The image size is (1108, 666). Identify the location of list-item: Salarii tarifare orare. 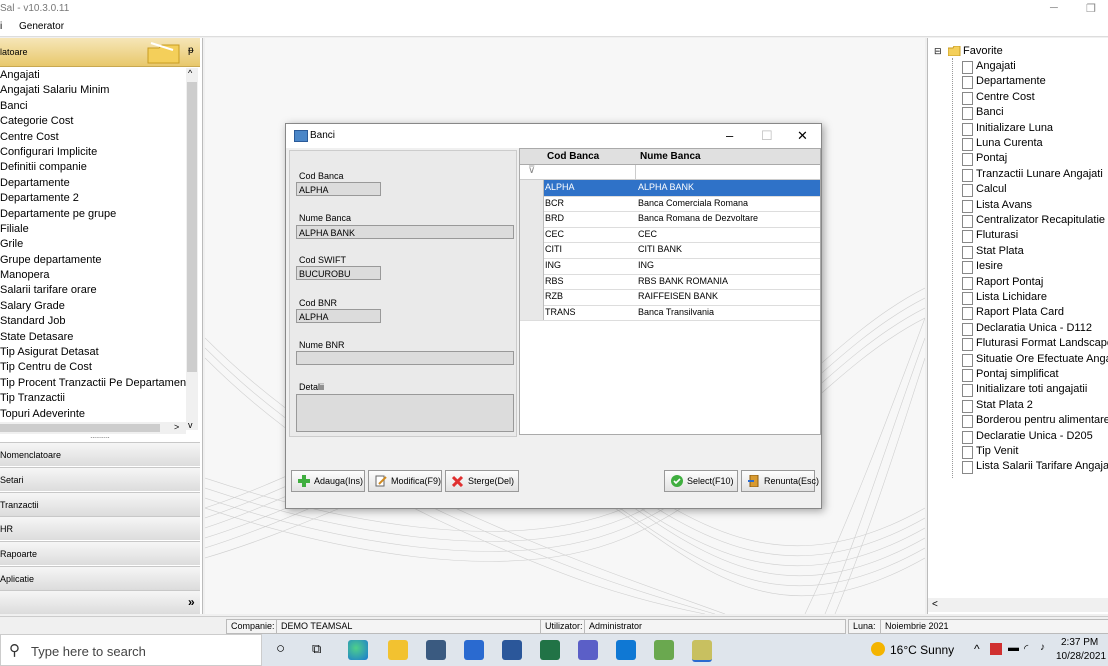
(93, 290).